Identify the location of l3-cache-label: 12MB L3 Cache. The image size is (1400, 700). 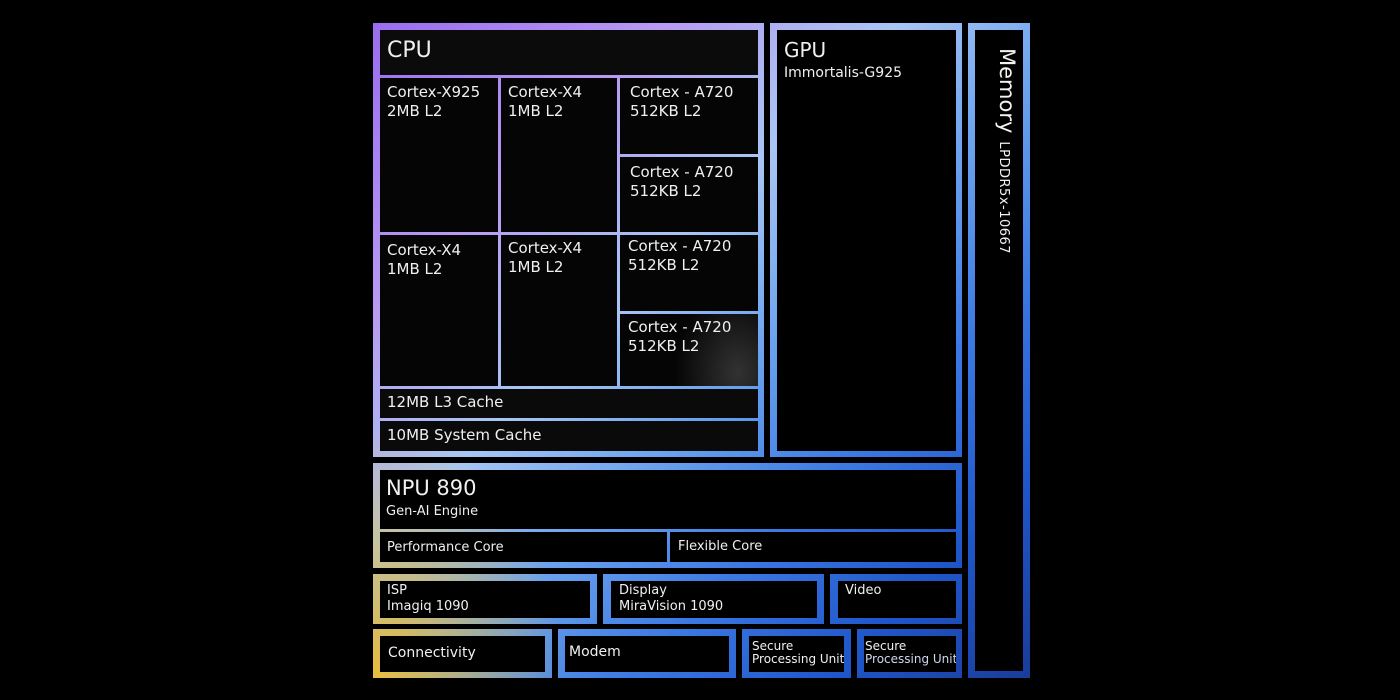
(445, 402).